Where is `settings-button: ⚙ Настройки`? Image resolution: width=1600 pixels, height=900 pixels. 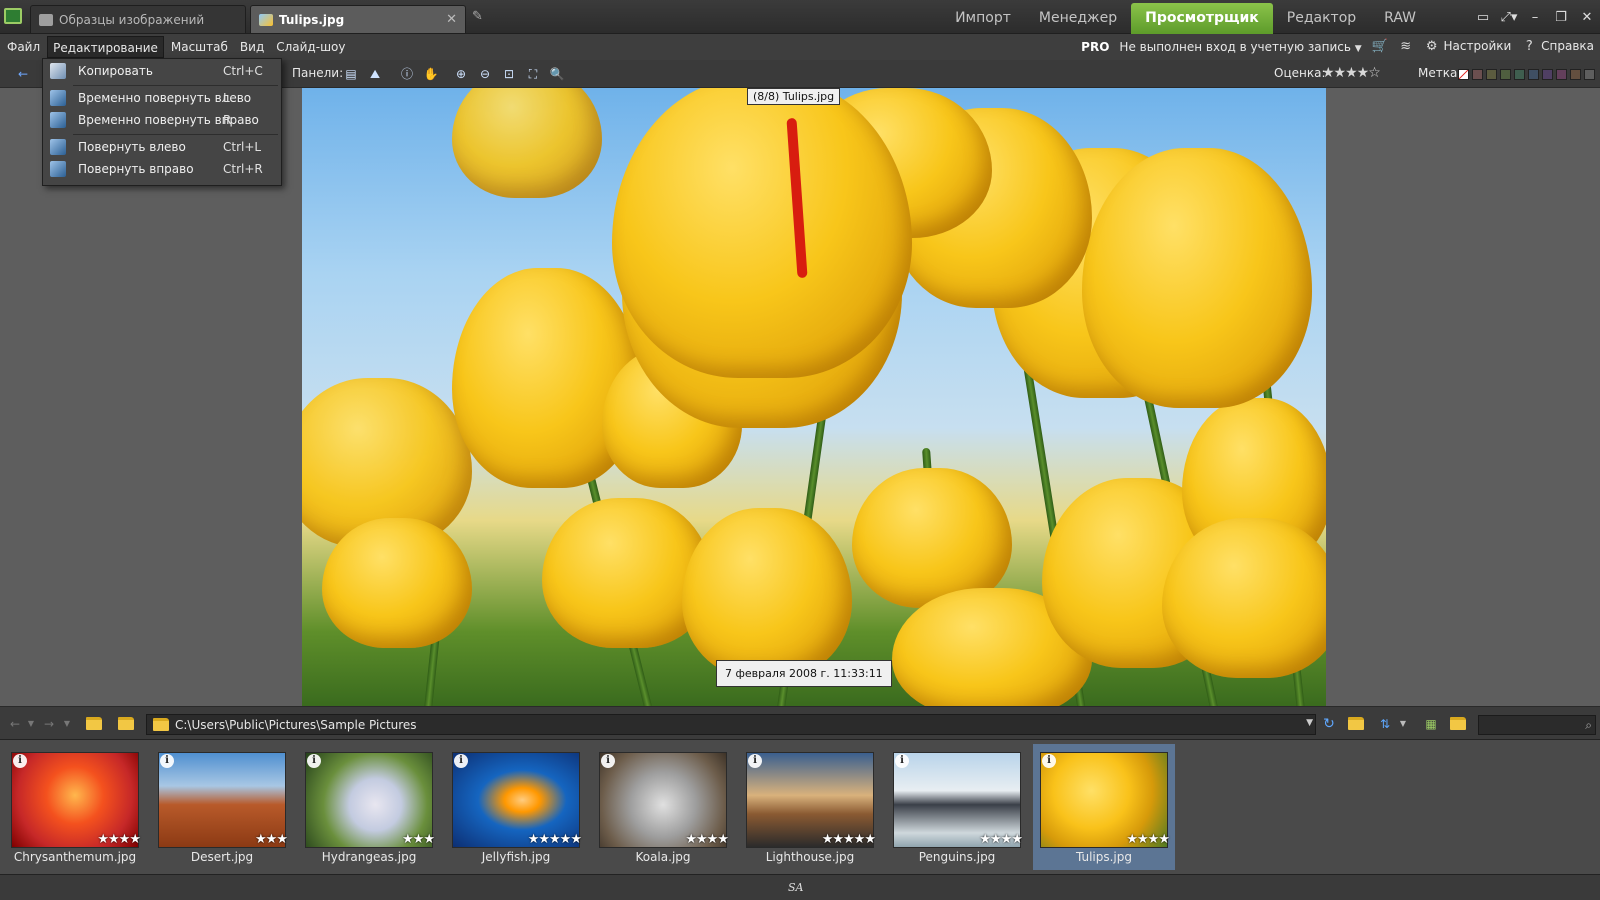
settings-button: ⚙ Настройки is located at coordinates (1467, 47).